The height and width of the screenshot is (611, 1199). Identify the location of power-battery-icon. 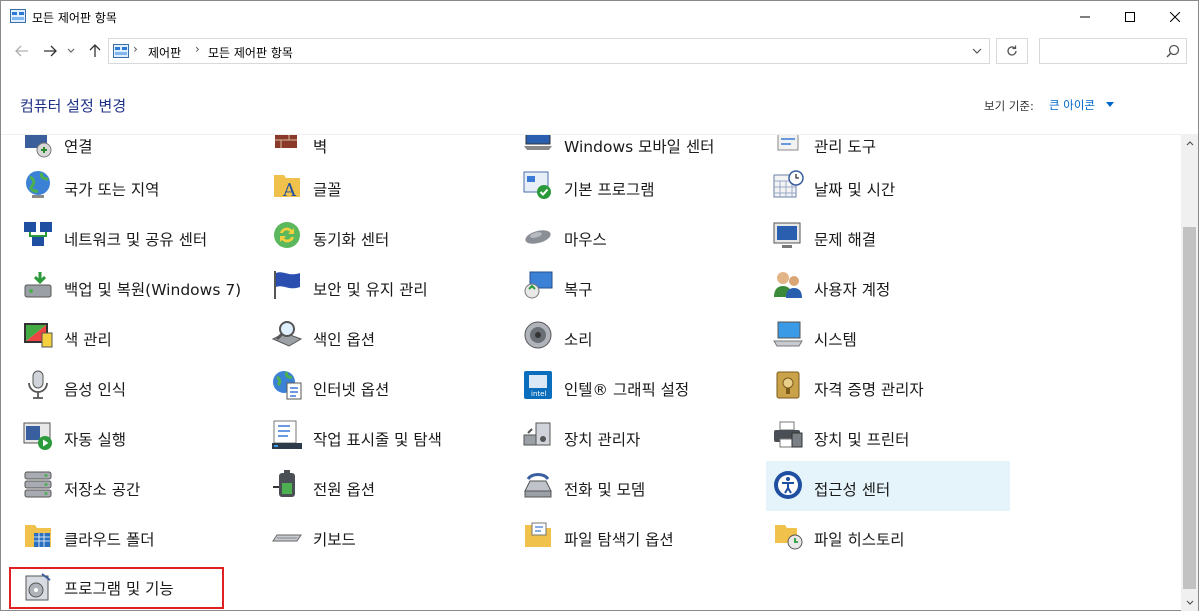
(284, 483).